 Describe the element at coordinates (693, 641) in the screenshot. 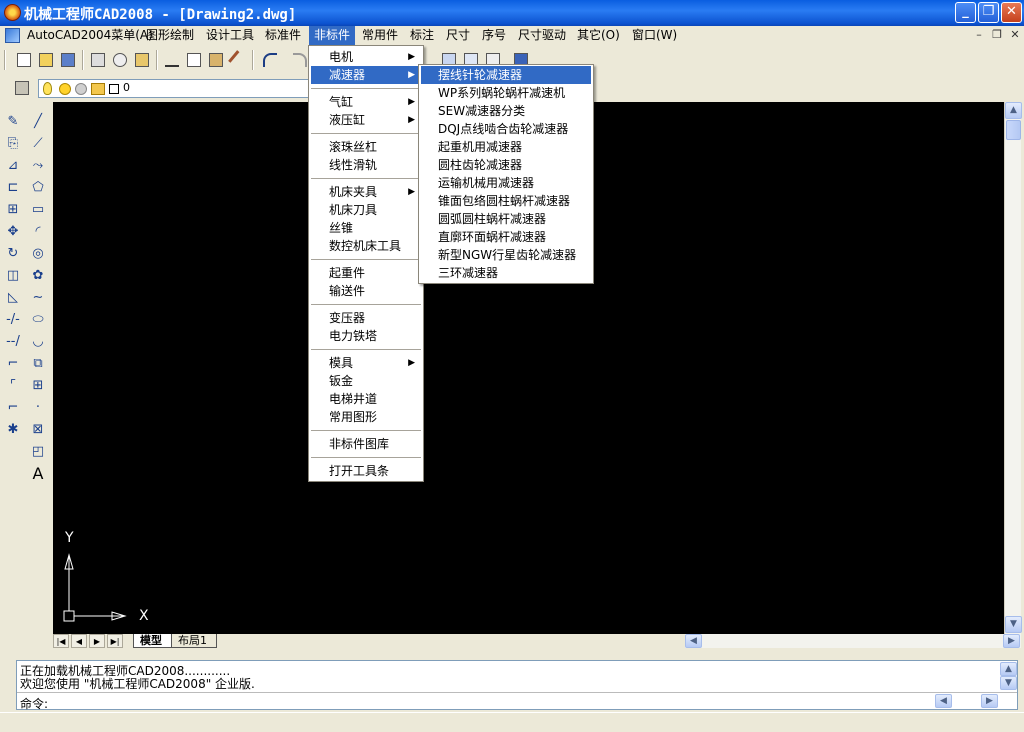

I see `scroll-left-icon: ◀` at that location.